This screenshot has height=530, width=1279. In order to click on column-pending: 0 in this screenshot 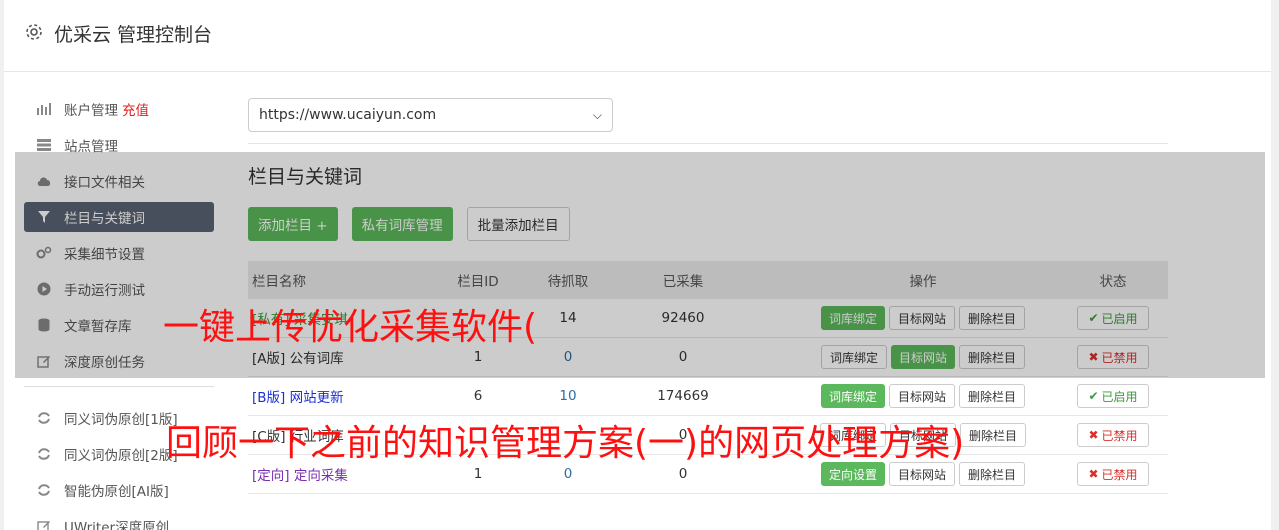, I will do `click(568, 474)`.